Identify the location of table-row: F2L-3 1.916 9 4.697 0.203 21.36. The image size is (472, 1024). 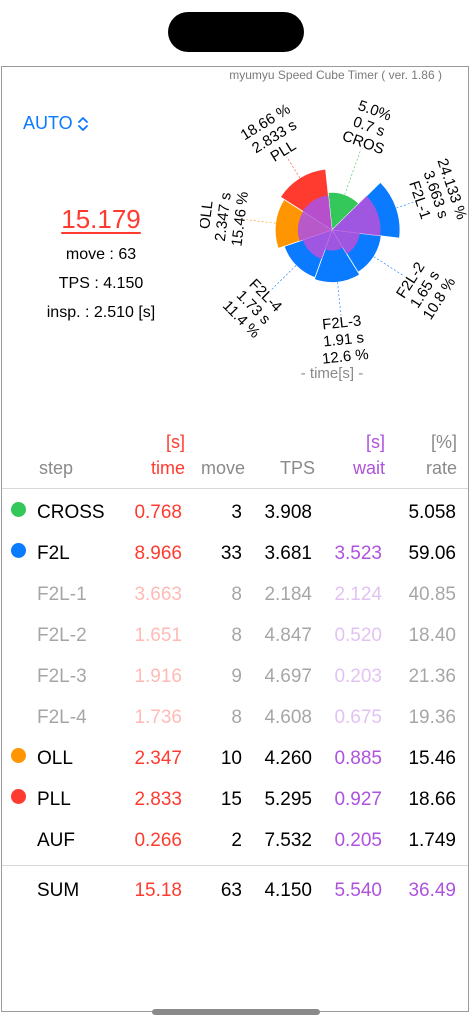
(235, 686).